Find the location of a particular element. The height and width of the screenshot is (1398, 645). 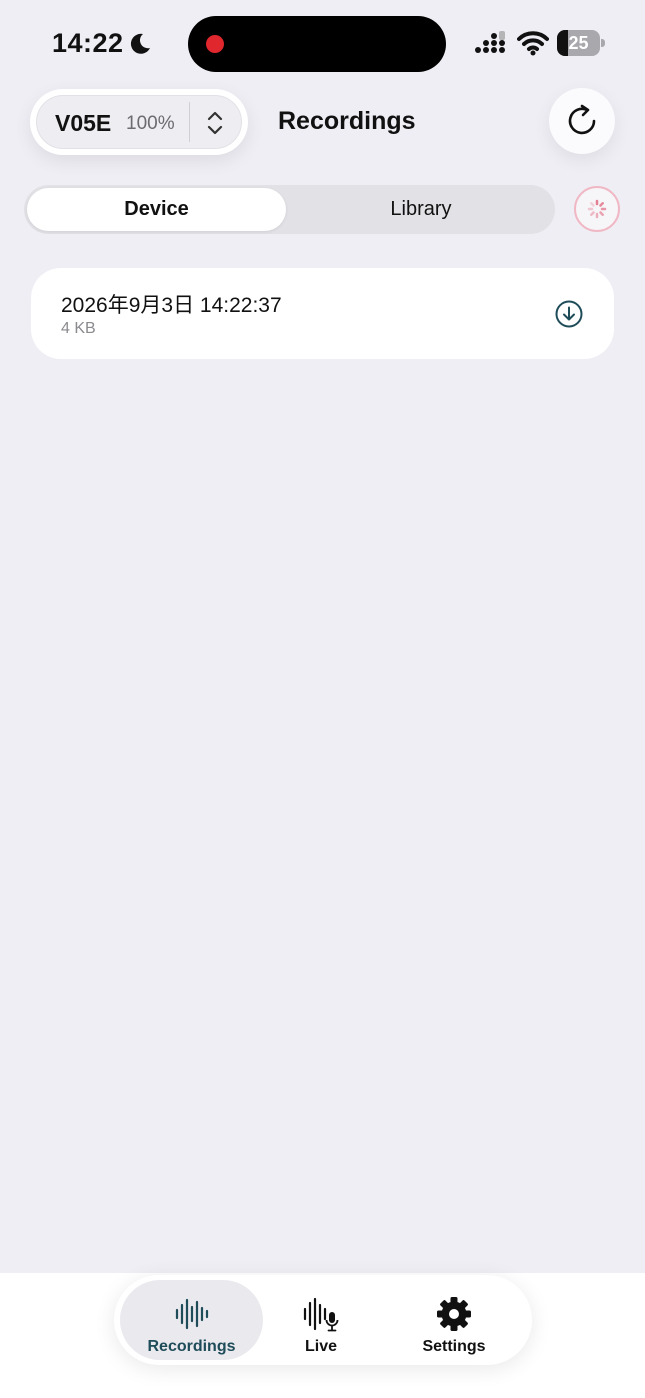

tab-settings: Settings is located at coordinates (454, 1320).